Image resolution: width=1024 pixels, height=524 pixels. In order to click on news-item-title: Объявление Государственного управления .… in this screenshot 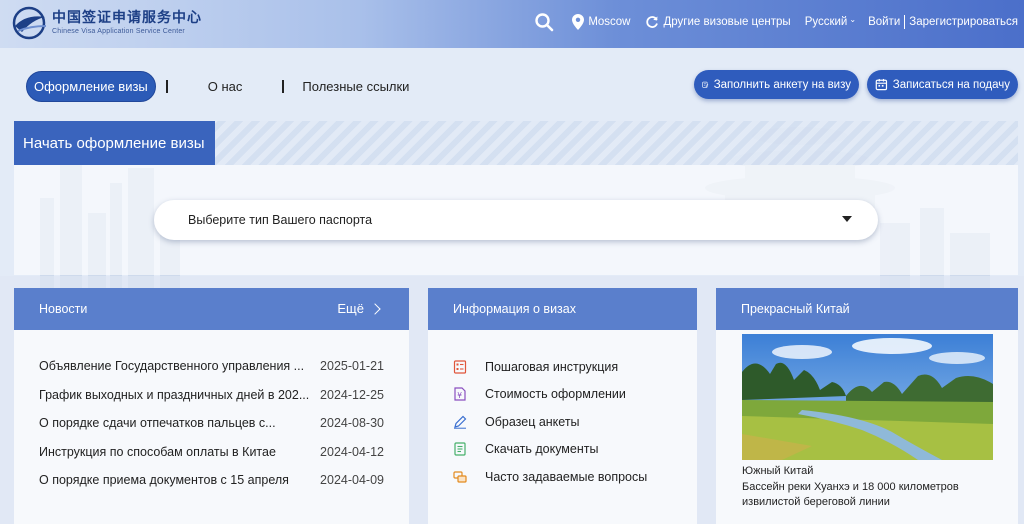, I will do `click(172, 366)`.